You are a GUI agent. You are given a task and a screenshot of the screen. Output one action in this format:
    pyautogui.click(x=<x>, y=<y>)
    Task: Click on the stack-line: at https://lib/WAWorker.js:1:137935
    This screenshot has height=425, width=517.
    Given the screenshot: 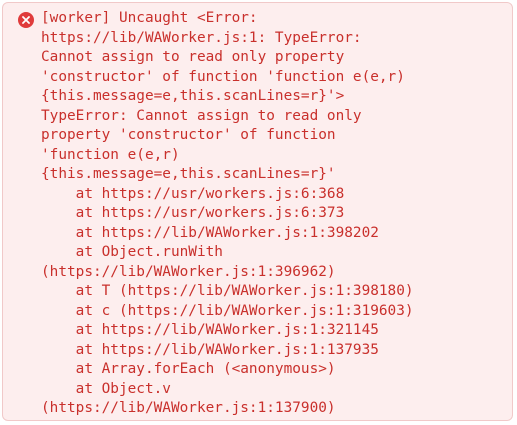 What is the action you would take?
    pyautogui.click(x=210, y=349)
    